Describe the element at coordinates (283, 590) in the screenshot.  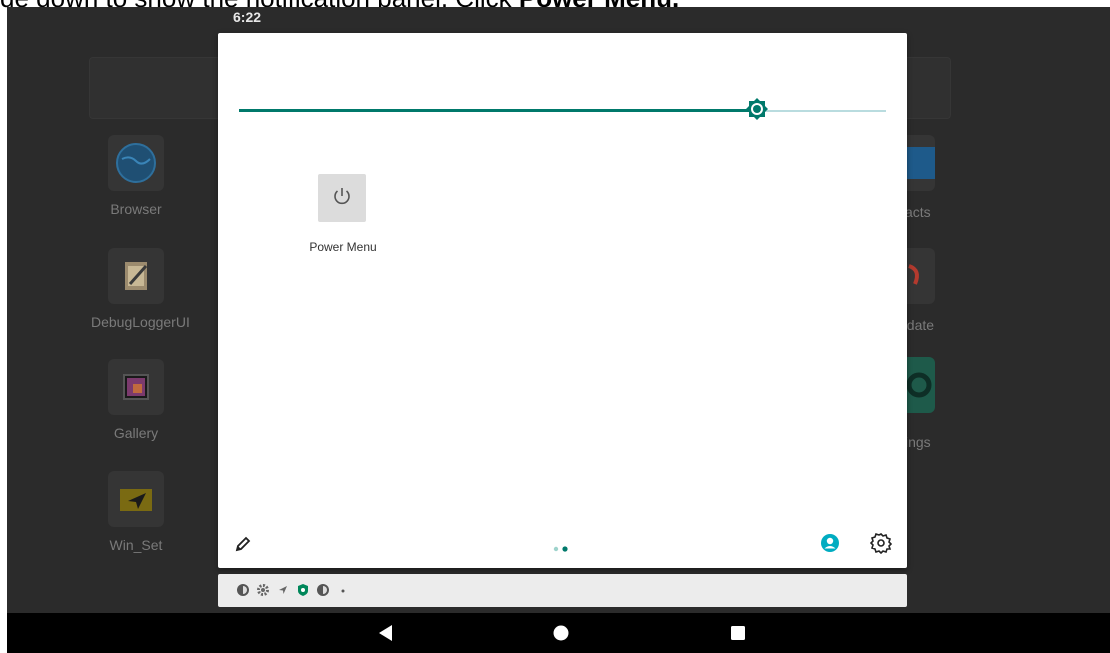
I see `location-icon` at that location.